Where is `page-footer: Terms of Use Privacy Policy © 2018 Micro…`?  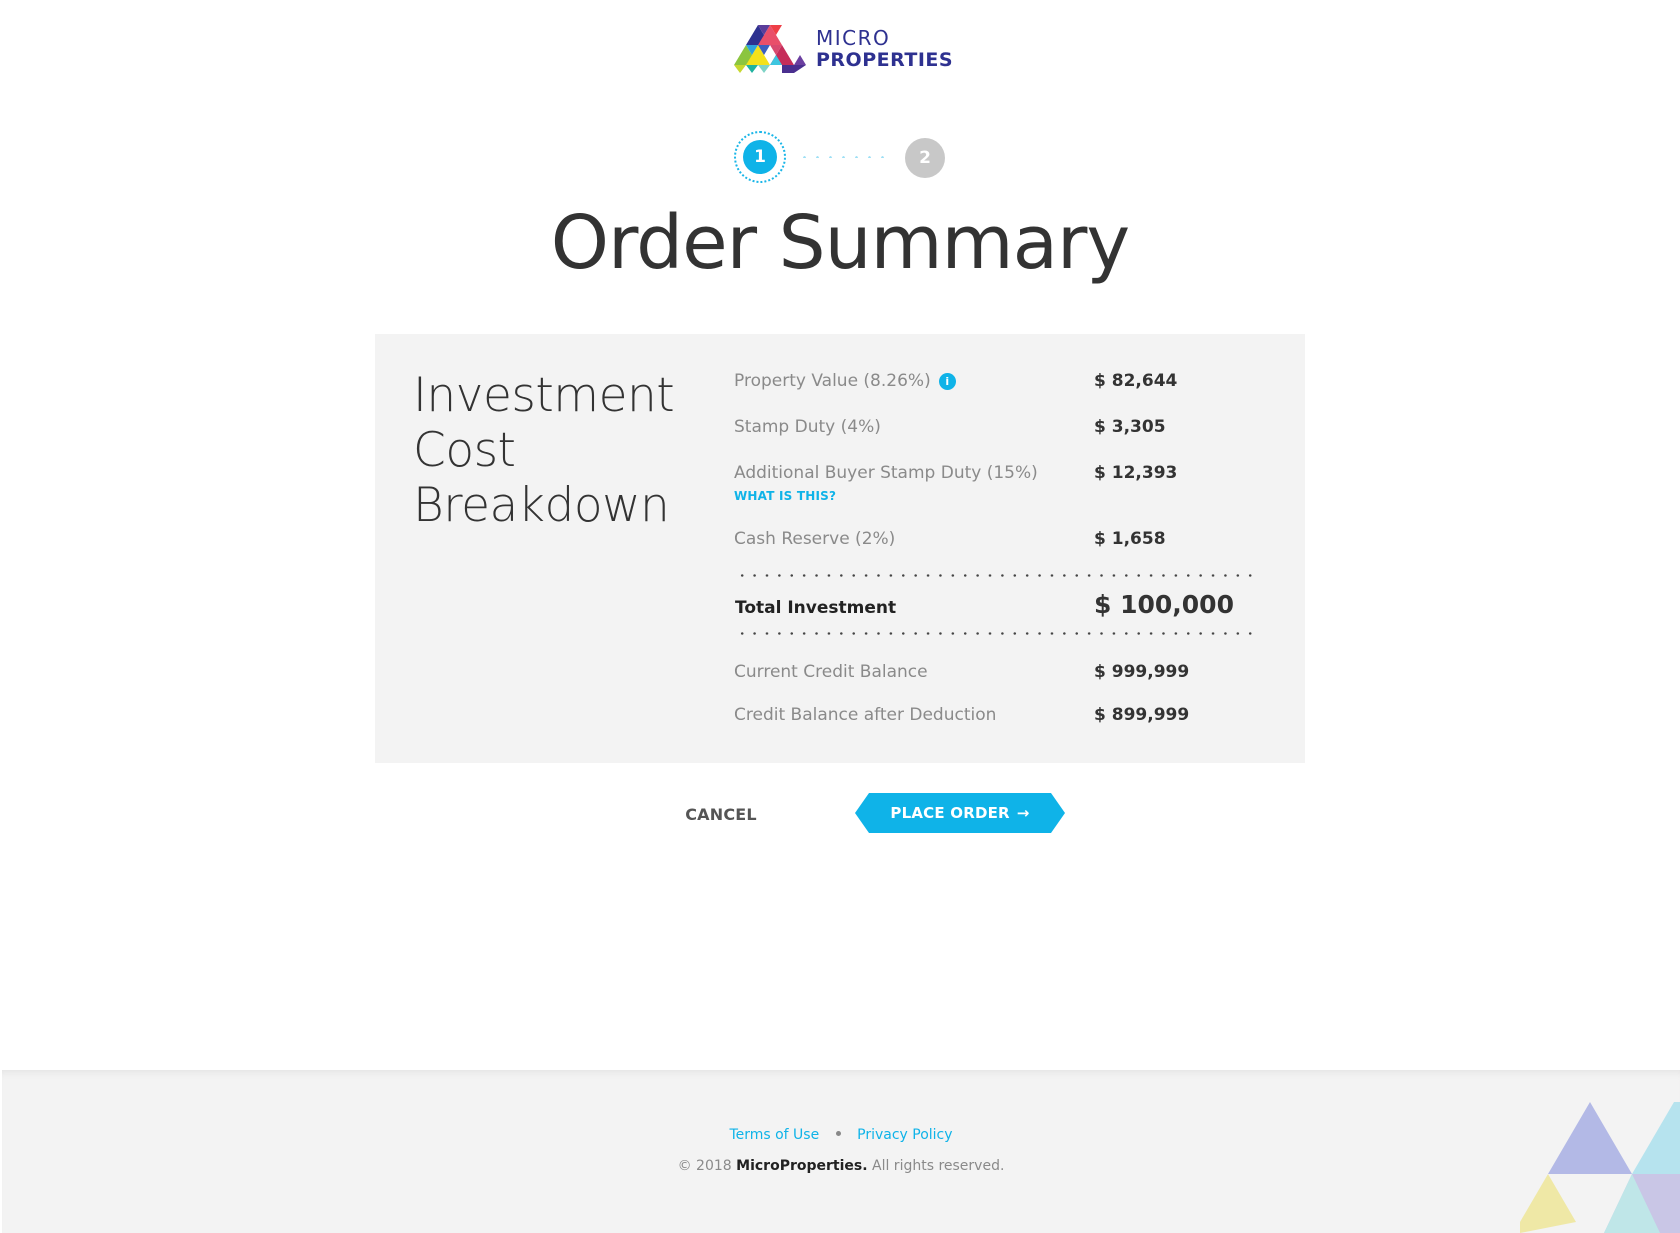
page-footer: Terms of Use Privacy Policy © 2018 Micro… is located at coordinates (841, 1151).